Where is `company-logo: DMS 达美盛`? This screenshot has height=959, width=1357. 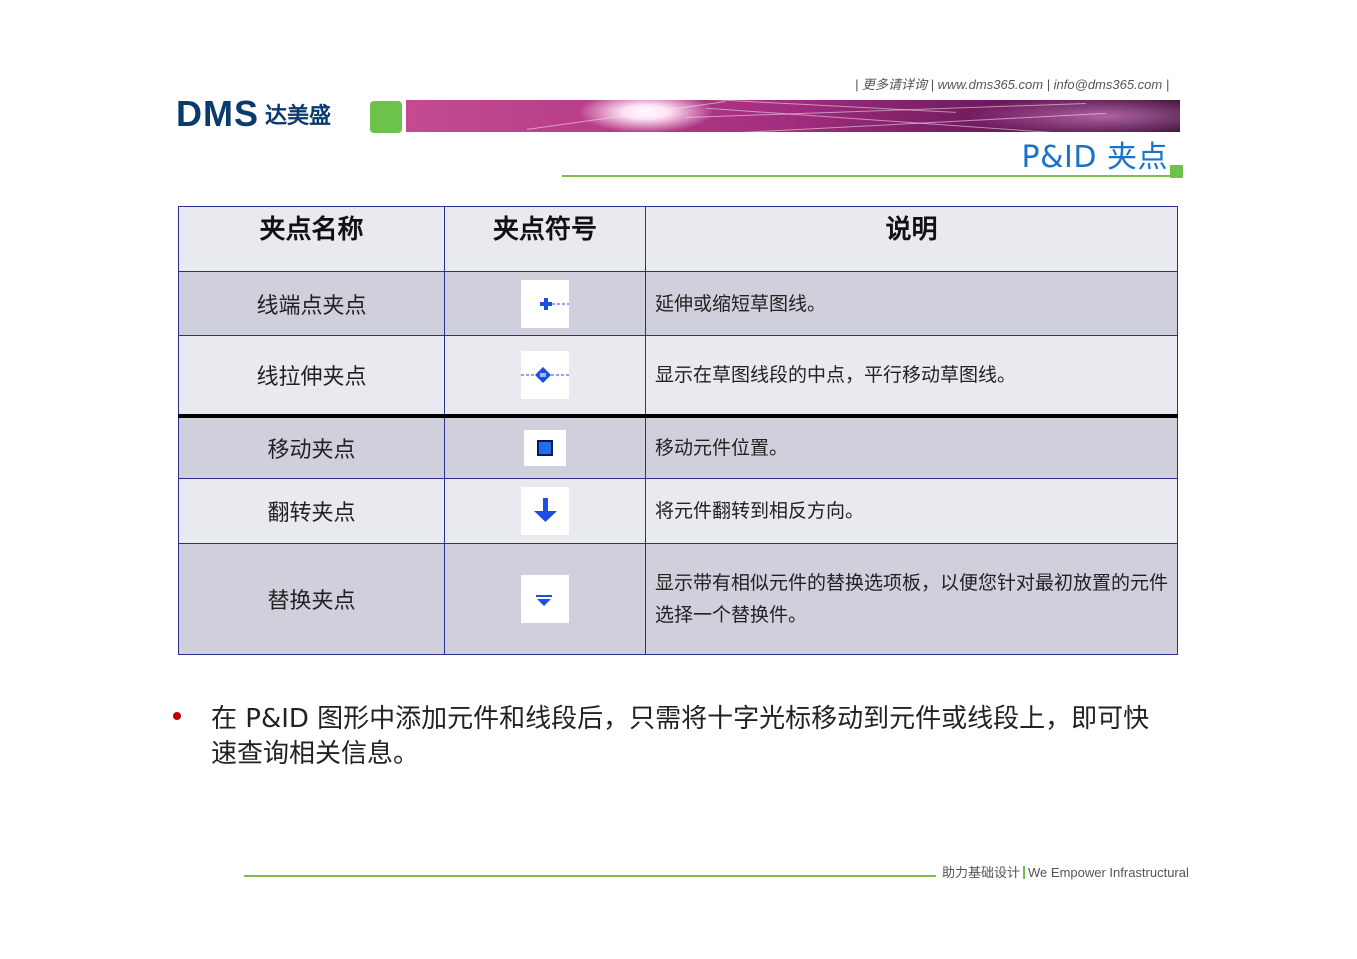
company-logo: DMS 达美盛 is located at coordinates (254, 113).